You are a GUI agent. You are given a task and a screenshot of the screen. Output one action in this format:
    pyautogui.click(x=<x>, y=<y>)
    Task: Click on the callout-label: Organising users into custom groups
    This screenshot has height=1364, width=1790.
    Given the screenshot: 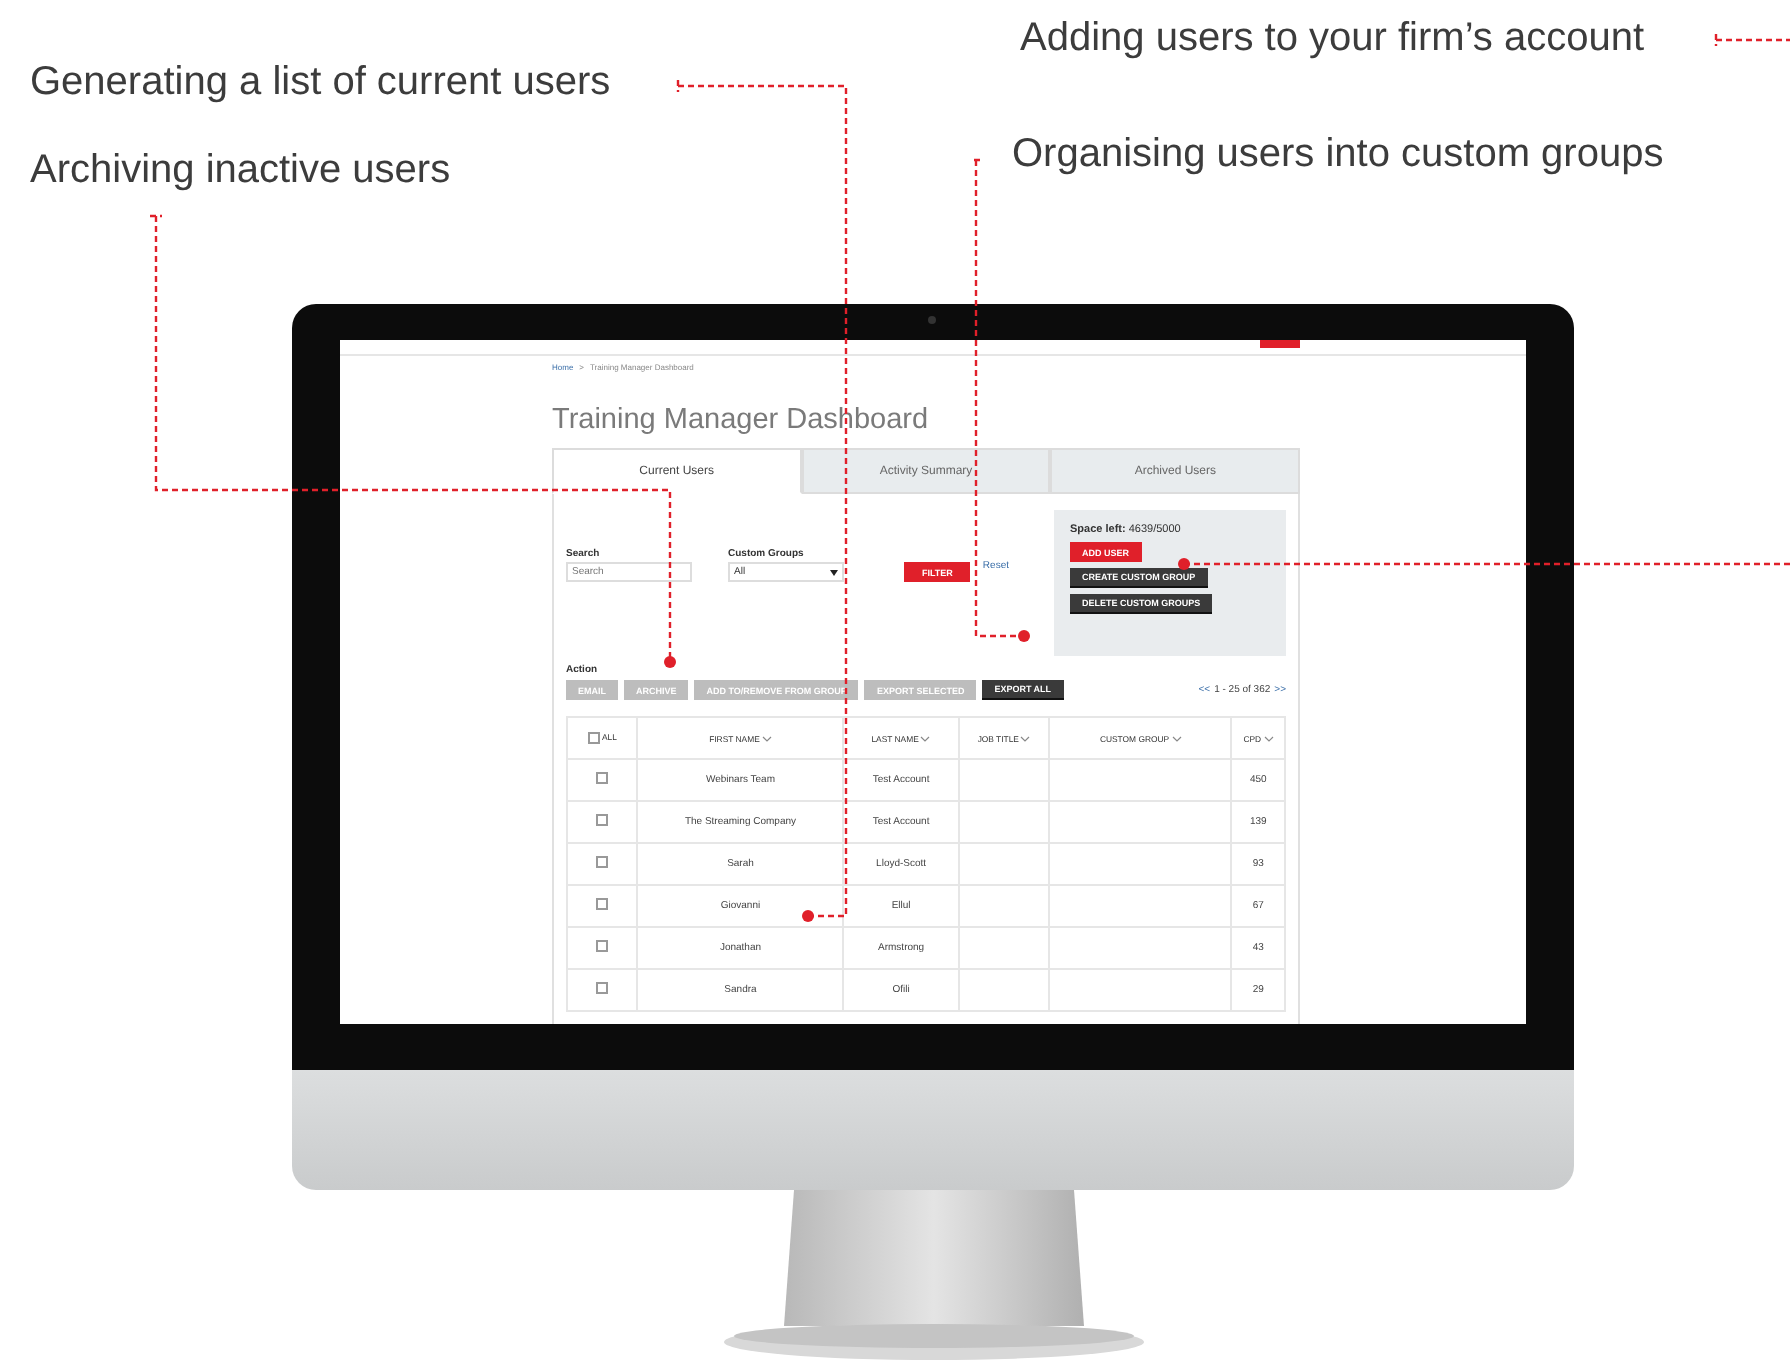 What is the action you would take?
    pyautogui.click(x=1338, y=155)
    